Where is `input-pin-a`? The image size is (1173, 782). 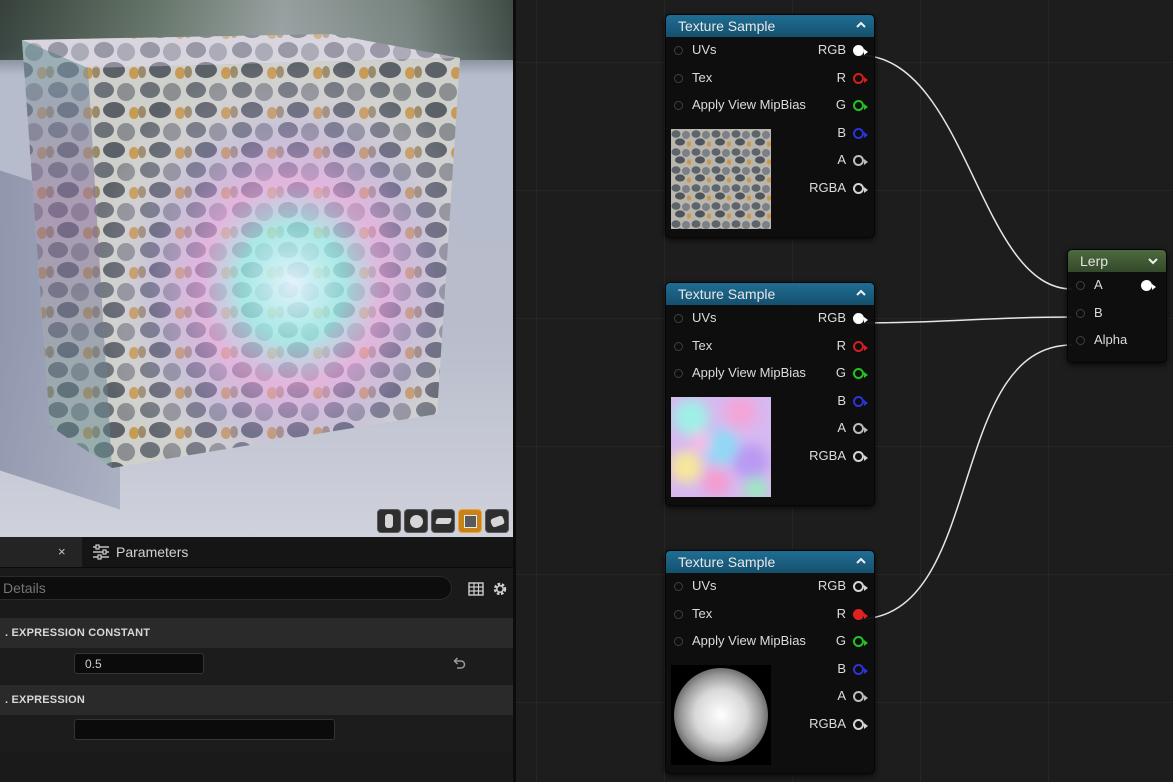
input-pin-a is located at coordinates (1080, 285).